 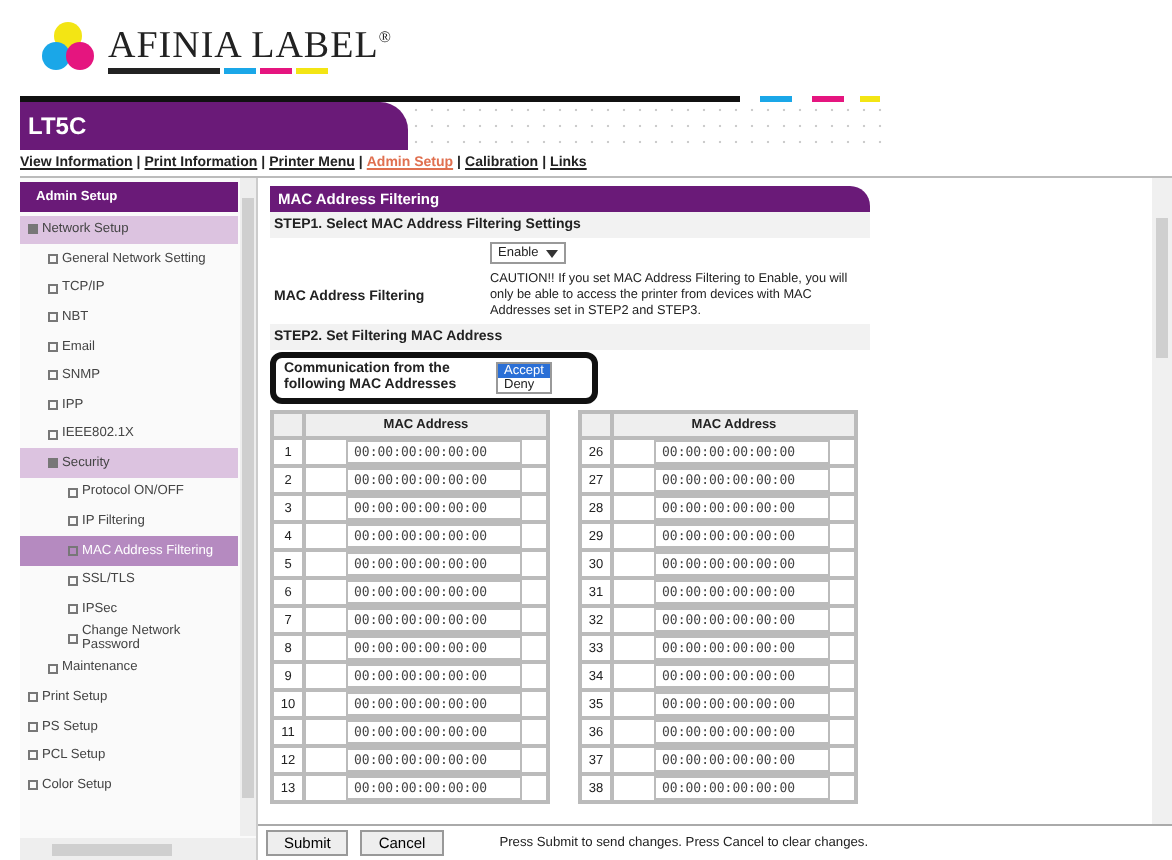 I want to click on product-title: LT5C, so click(x=214, y=126).